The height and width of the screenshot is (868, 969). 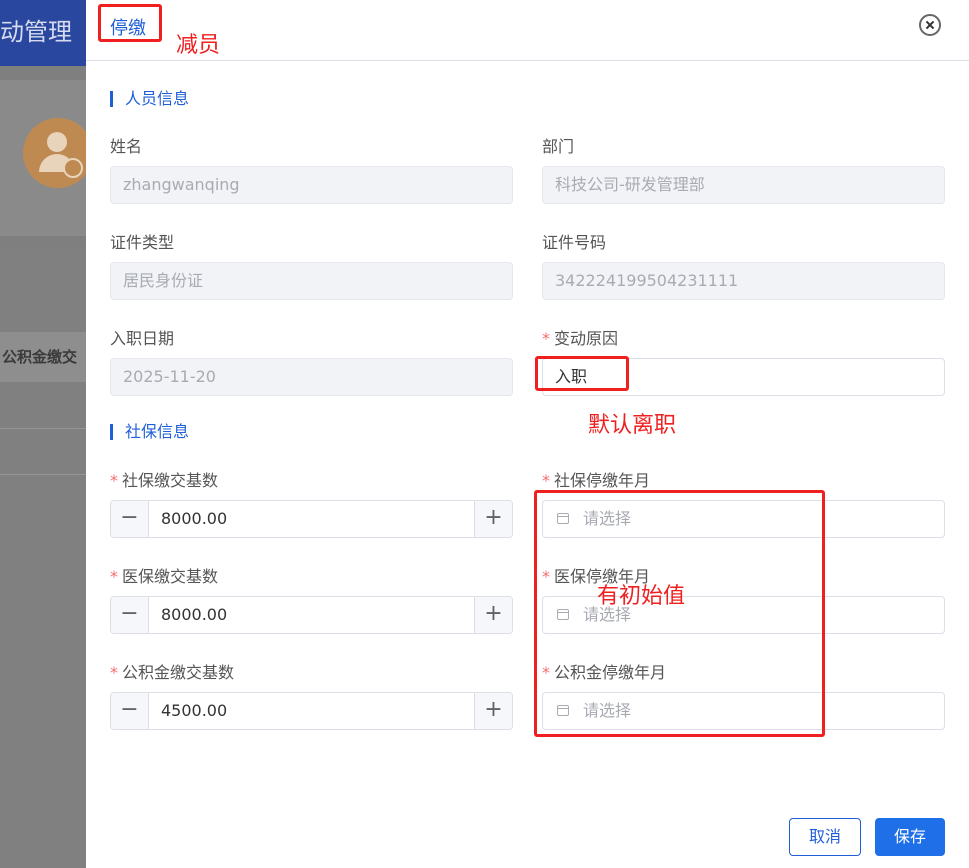 I want to click on user-minus-avatar-icon, so click(x=54, y=153).